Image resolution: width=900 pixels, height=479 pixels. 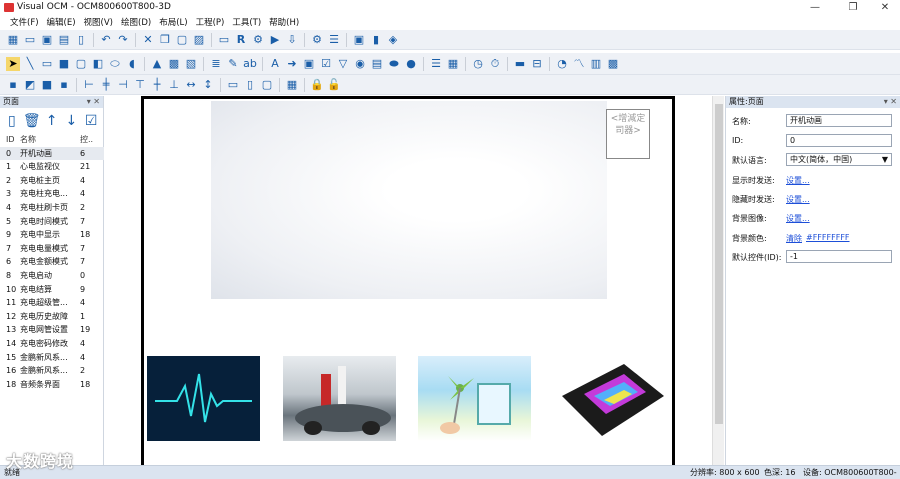 What do you see at coordinates (30, 85) in the screenshot?
I see `corner-icon: ◩` at bounding box center [30, 85].